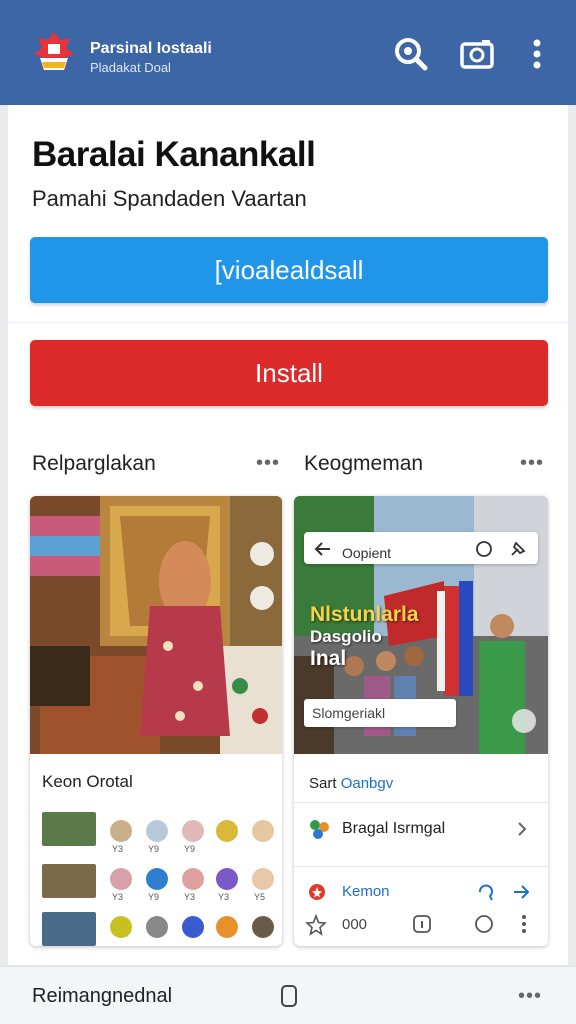 The image size is (576, 1024). What do you see at coordinates (289, 996) in the screenshot?
I see `home-indicator-icon` at bounding box center [289, 996].